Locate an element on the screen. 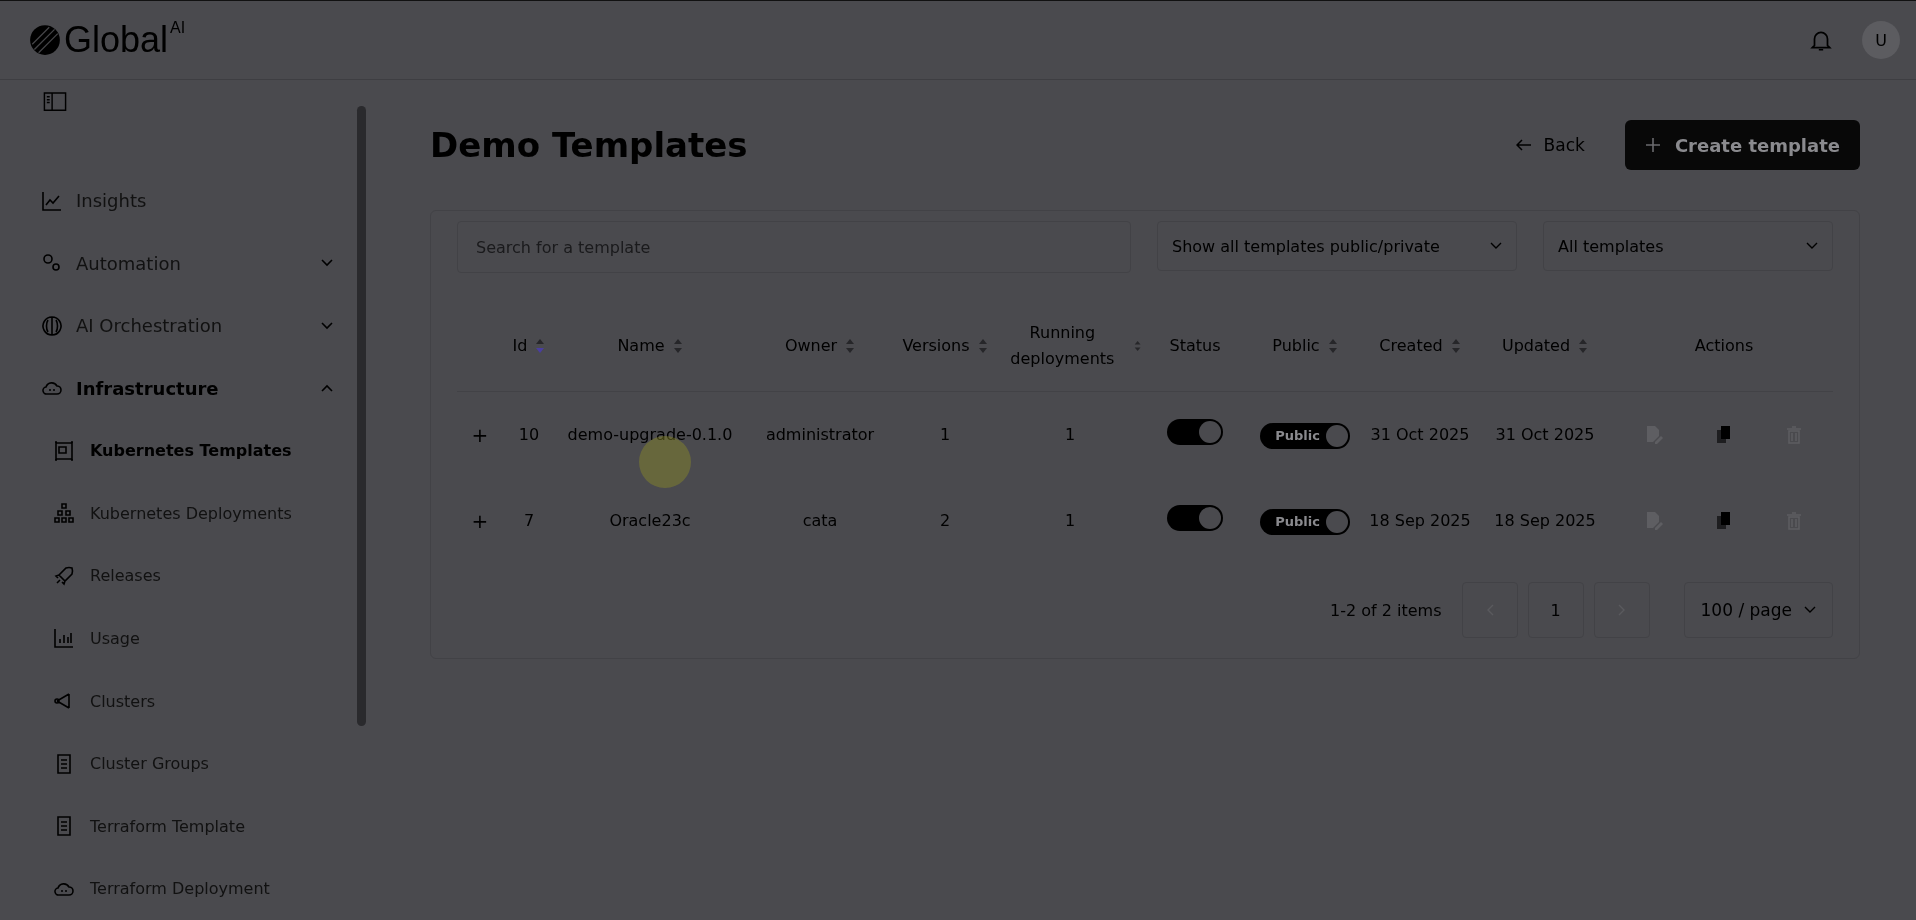  sidebar-item: Infrastructure is located at coordinates (197, 388).